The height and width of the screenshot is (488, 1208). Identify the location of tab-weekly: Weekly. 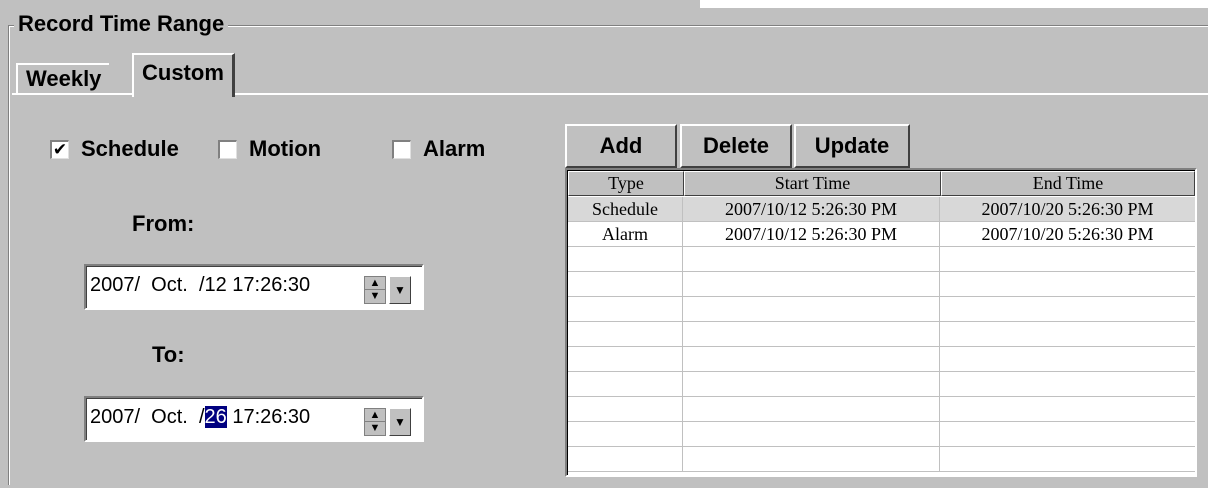
(63, 78).